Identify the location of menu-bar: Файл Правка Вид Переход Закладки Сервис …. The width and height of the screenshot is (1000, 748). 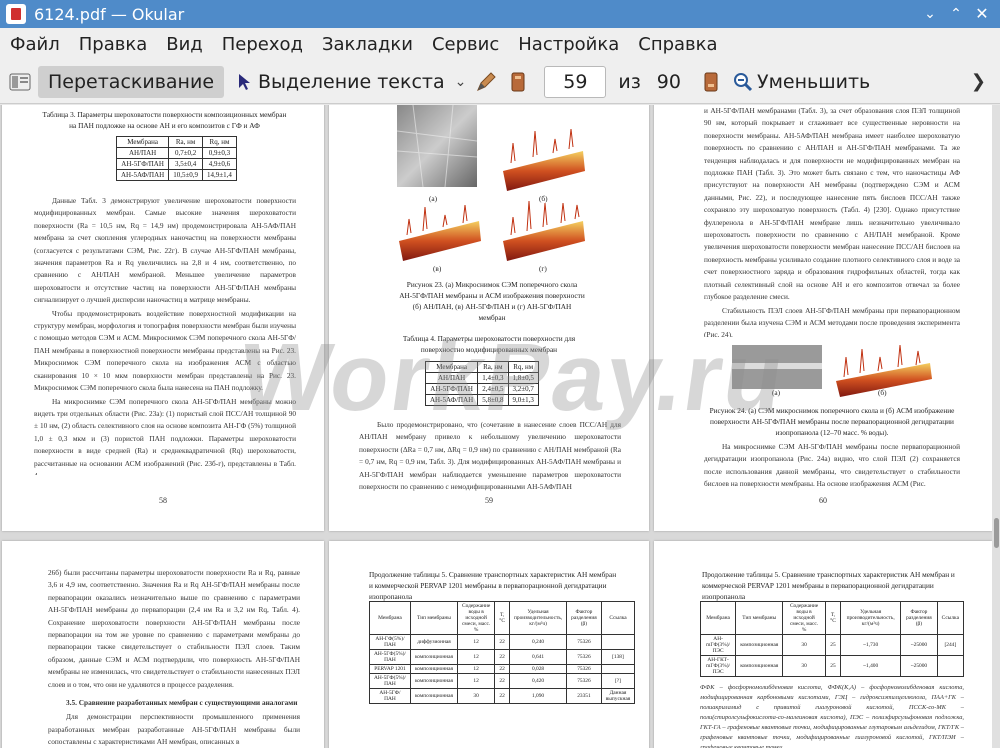
(500, 44).